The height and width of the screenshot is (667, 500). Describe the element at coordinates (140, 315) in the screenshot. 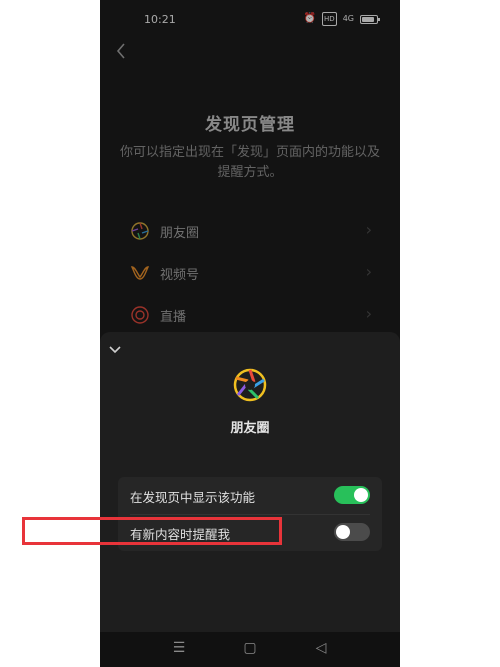

I see `live-icon` at that location.